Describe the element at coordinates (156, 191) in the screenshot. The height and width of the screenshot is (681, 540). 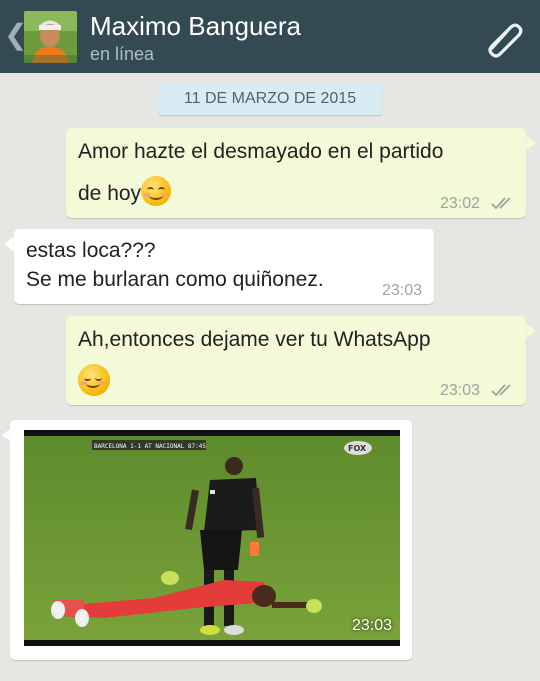
I see `smiling-face-icon` at that location.